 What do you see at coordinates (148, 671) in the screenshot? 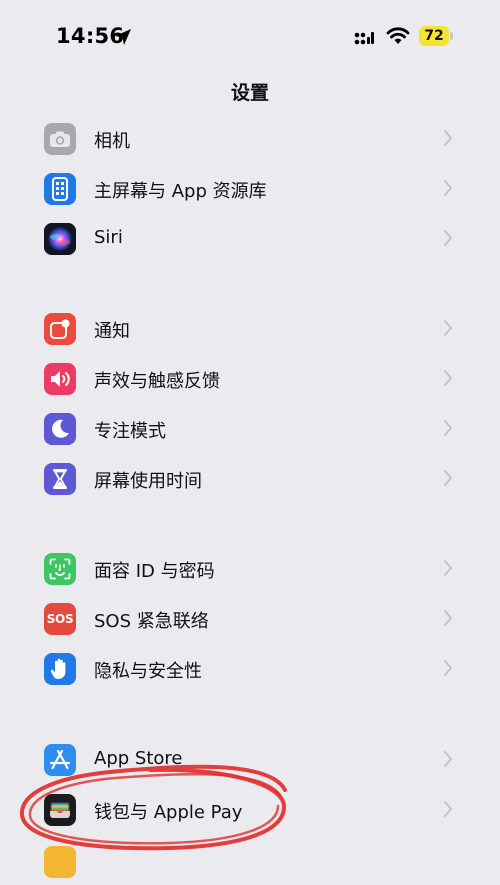
I see `settings-row-label: 隐私与安全性` at bounding box center [148, 671].